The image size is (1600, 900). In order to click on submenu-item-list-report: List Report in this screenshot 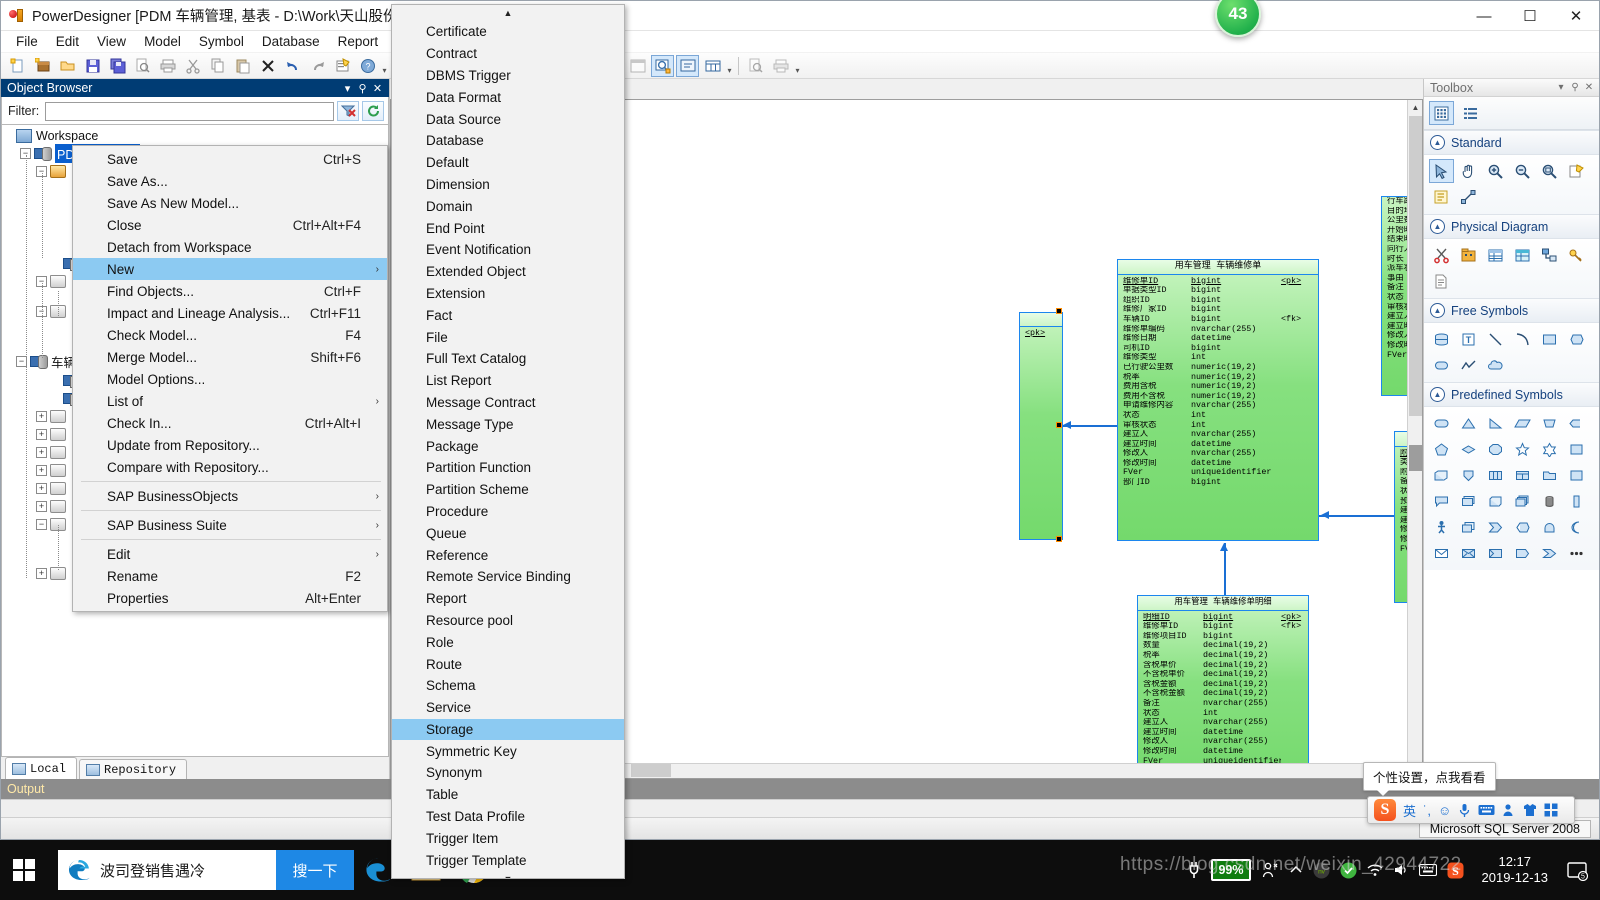, I will do `click(508, 381)`.